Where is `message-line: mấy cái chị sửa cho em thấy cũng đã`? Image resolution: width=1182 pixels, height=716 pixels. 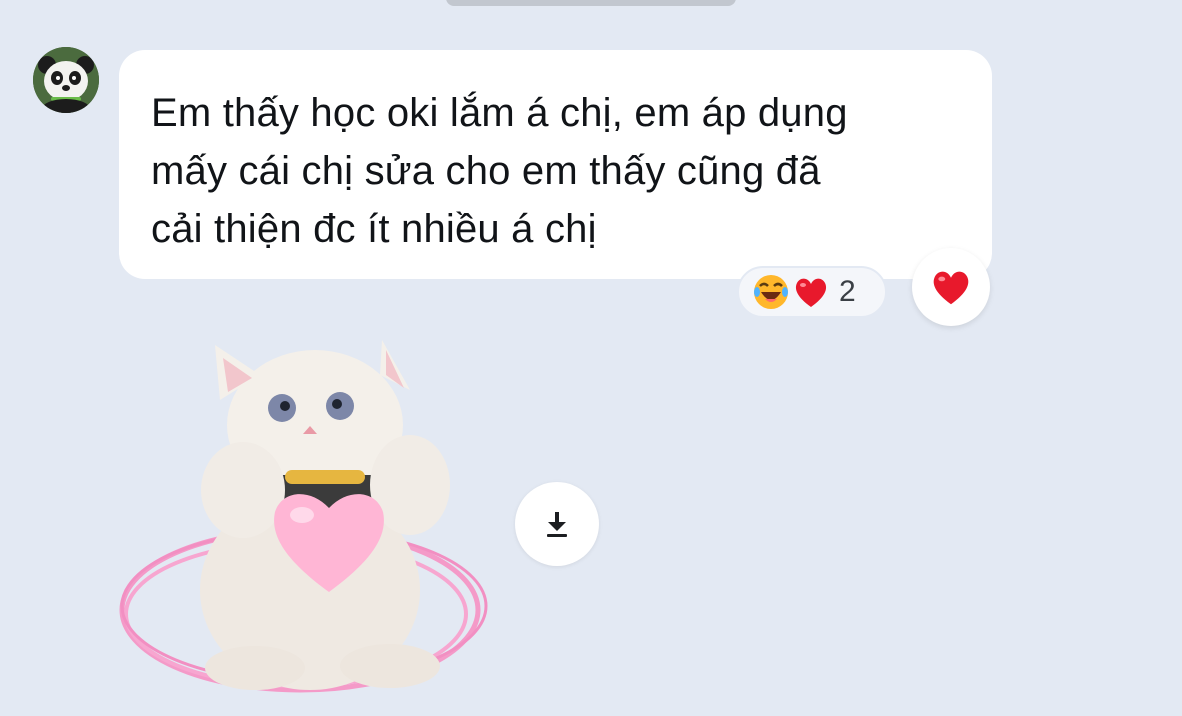
message-line: mấy cái chị sửa cho em thấy cũng đã is located at coordinates (486, 171).